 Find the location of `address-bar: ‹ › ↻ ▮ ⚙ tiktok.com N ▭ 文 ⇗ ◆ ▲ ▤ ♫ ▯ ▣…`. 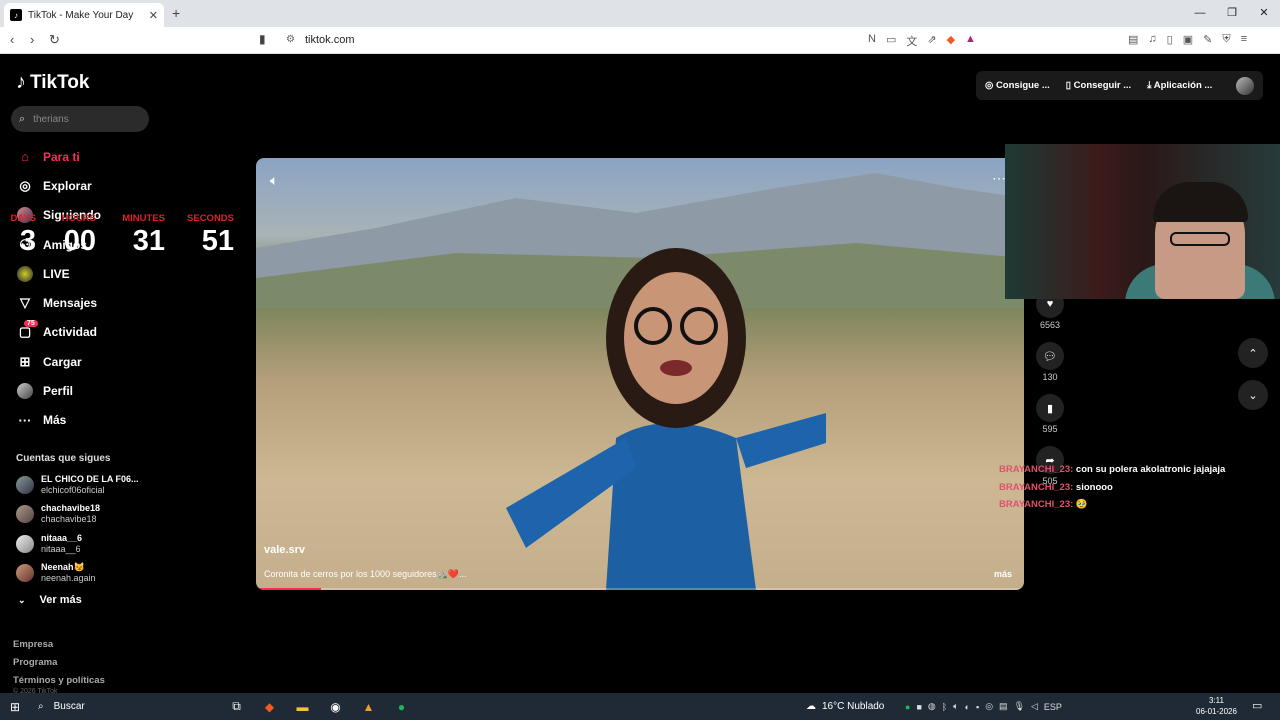

address-bar: ‹ › ↻ ▮ ⚙ tiktok.com N ▭ 文 ⇗ ◆ ▲ ▤ ♫ ▯ ▣… is located at coordinates (640, 40).